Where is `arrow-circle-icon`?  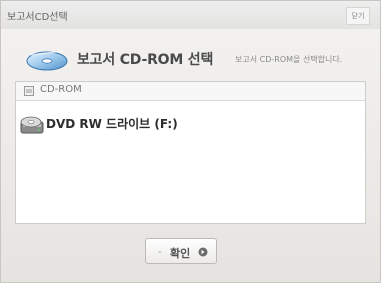 arrow-circle-icon is located at coordinates (203, 252).